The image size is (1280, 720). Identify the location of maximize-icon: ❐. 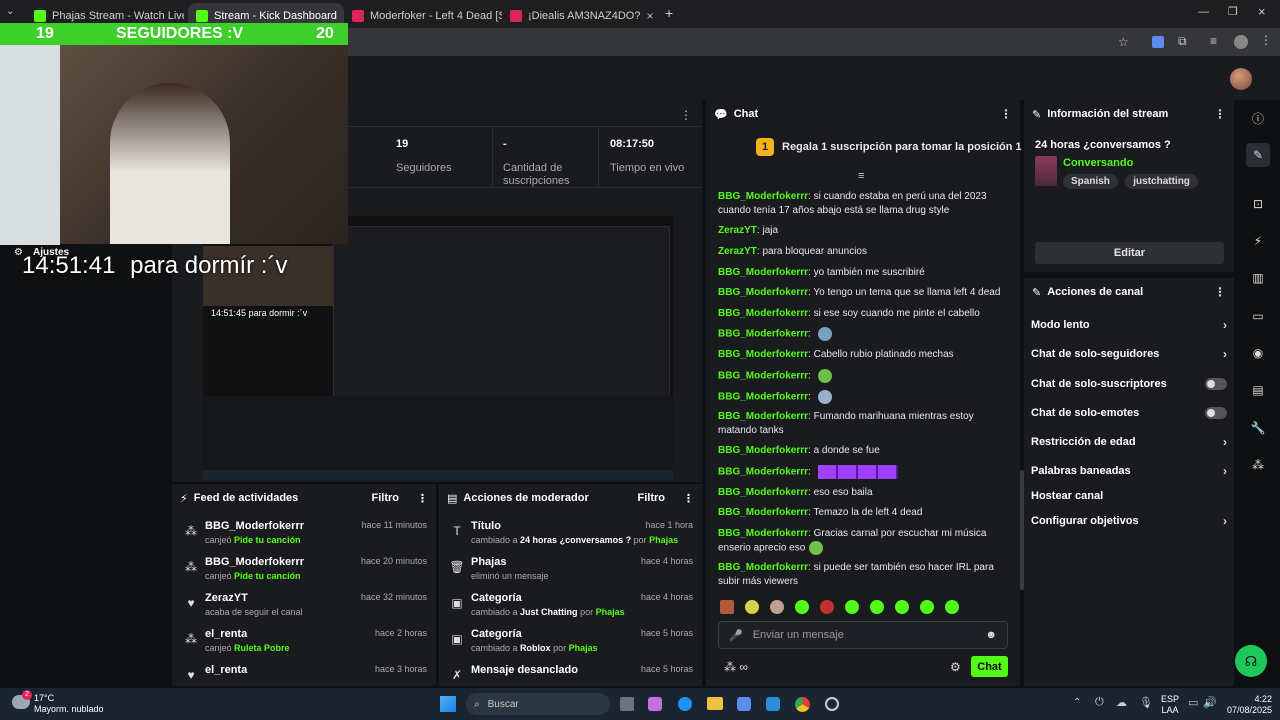
(1233, 11).